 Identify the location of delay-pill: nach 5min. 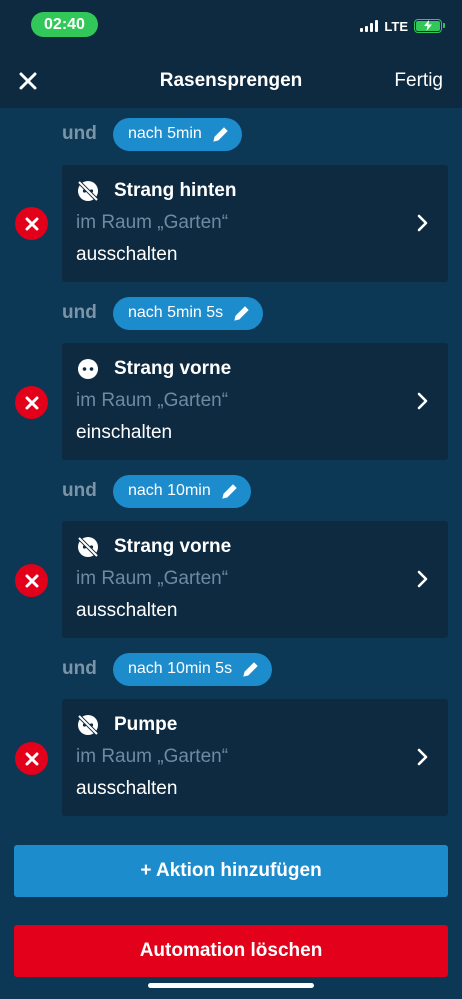
(177, 134).